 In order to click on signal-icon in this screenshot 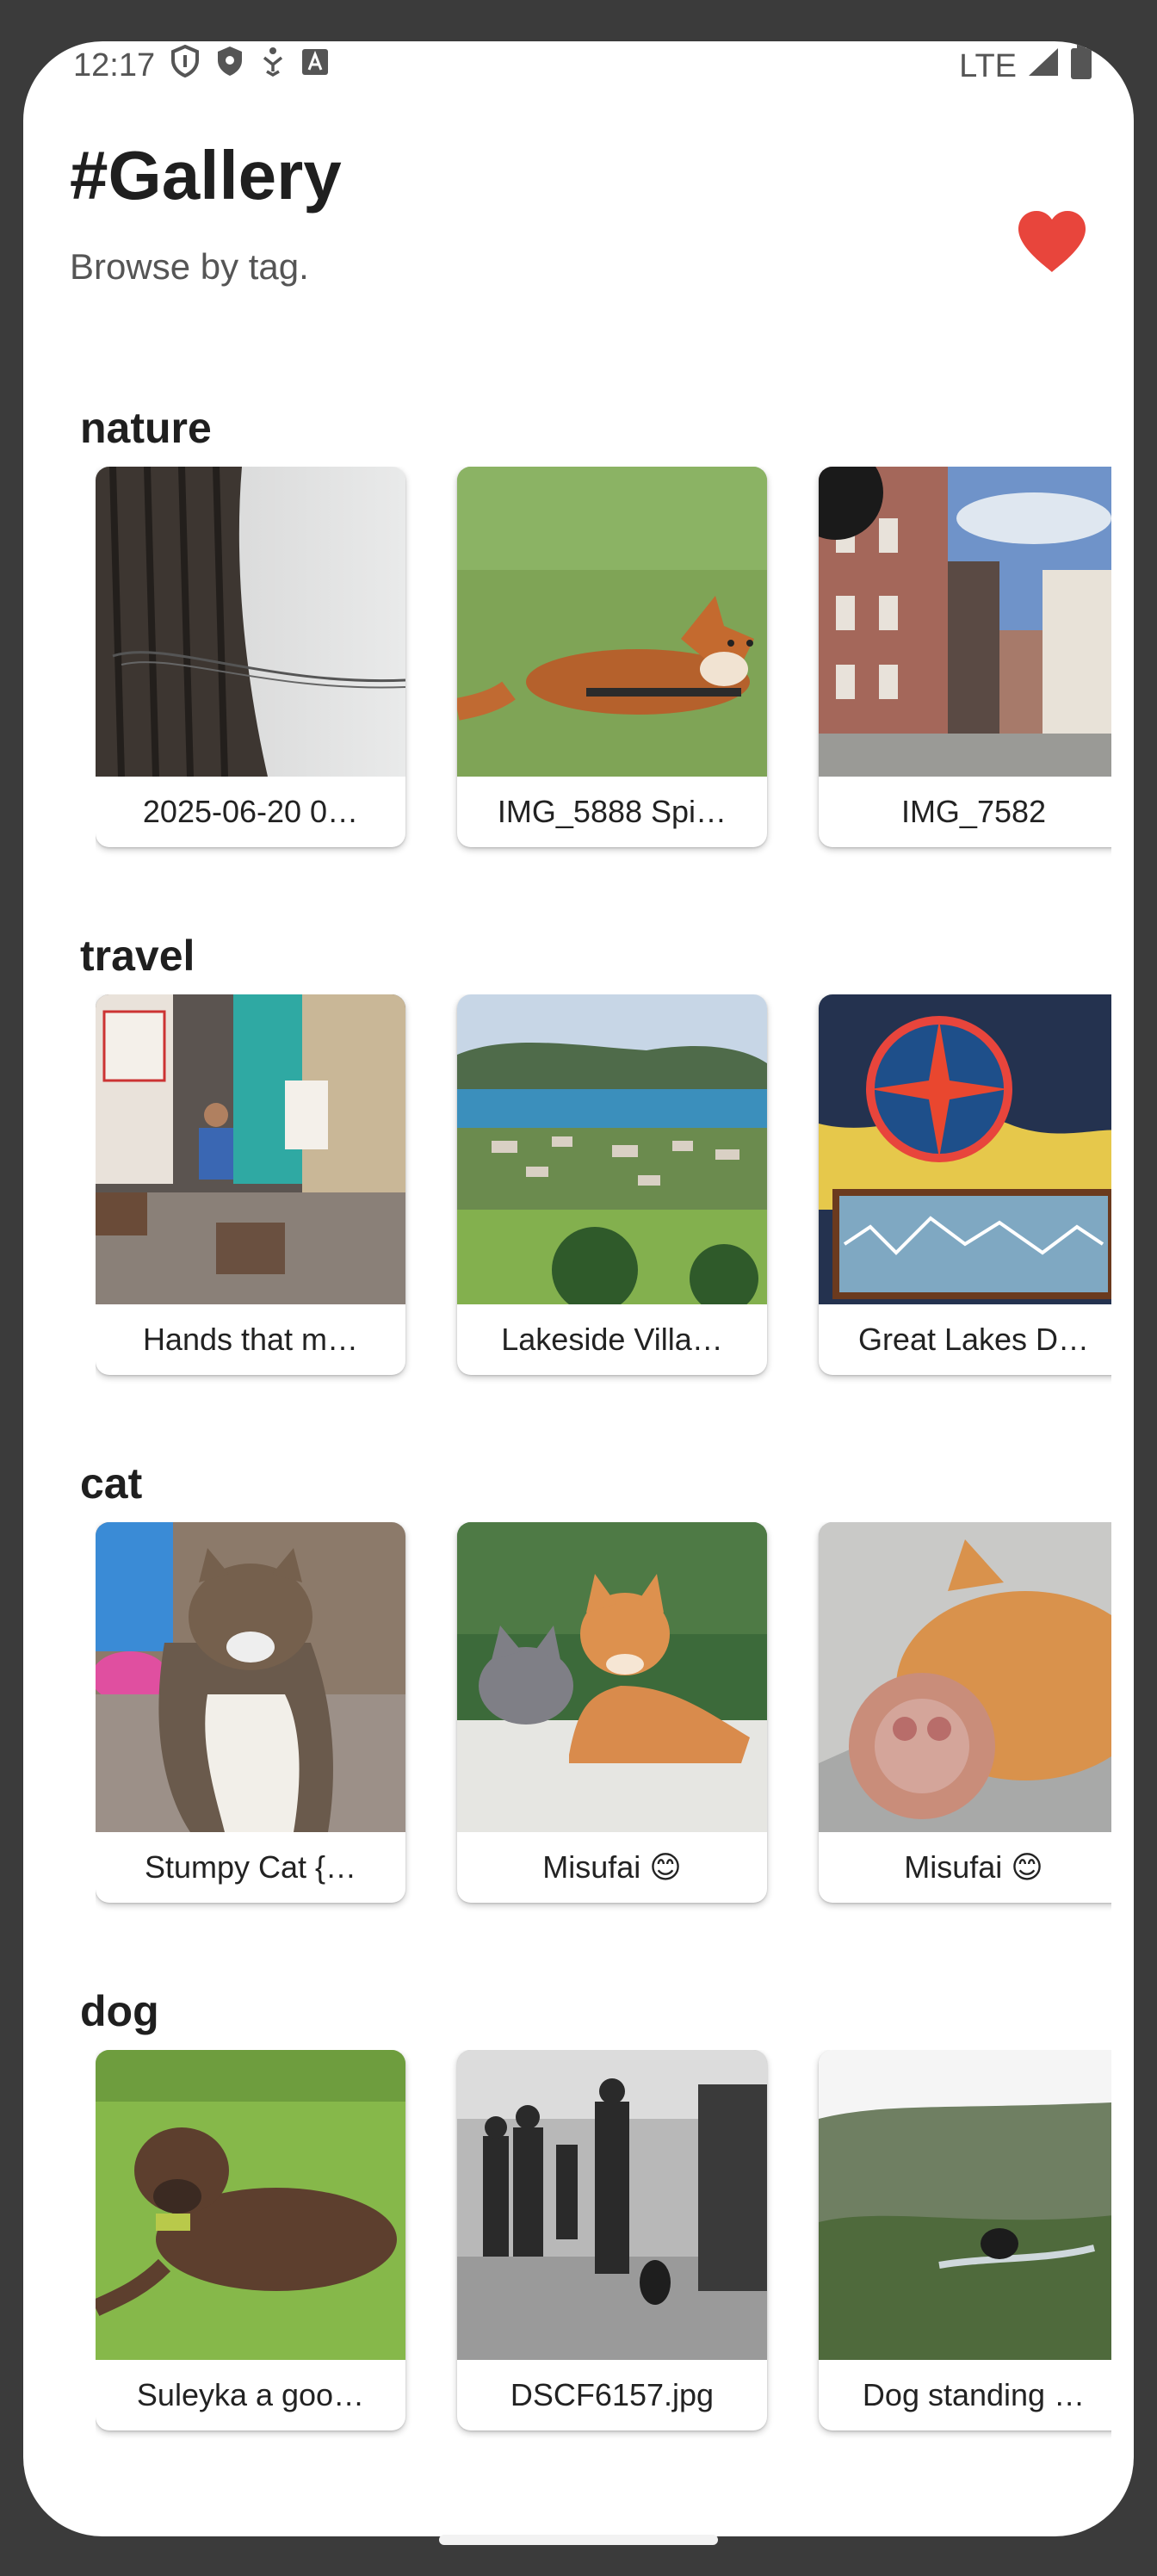, I will do `click(1044, 66)`.